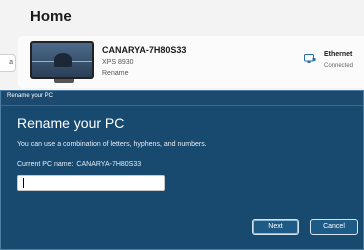 Image resolution: width=364 pixels, height=250 pixels. Describe the element at coordinates (109, 164) in the screenshot. I see `current-pc-name-value: CANARYA-7H80S33` at that location.